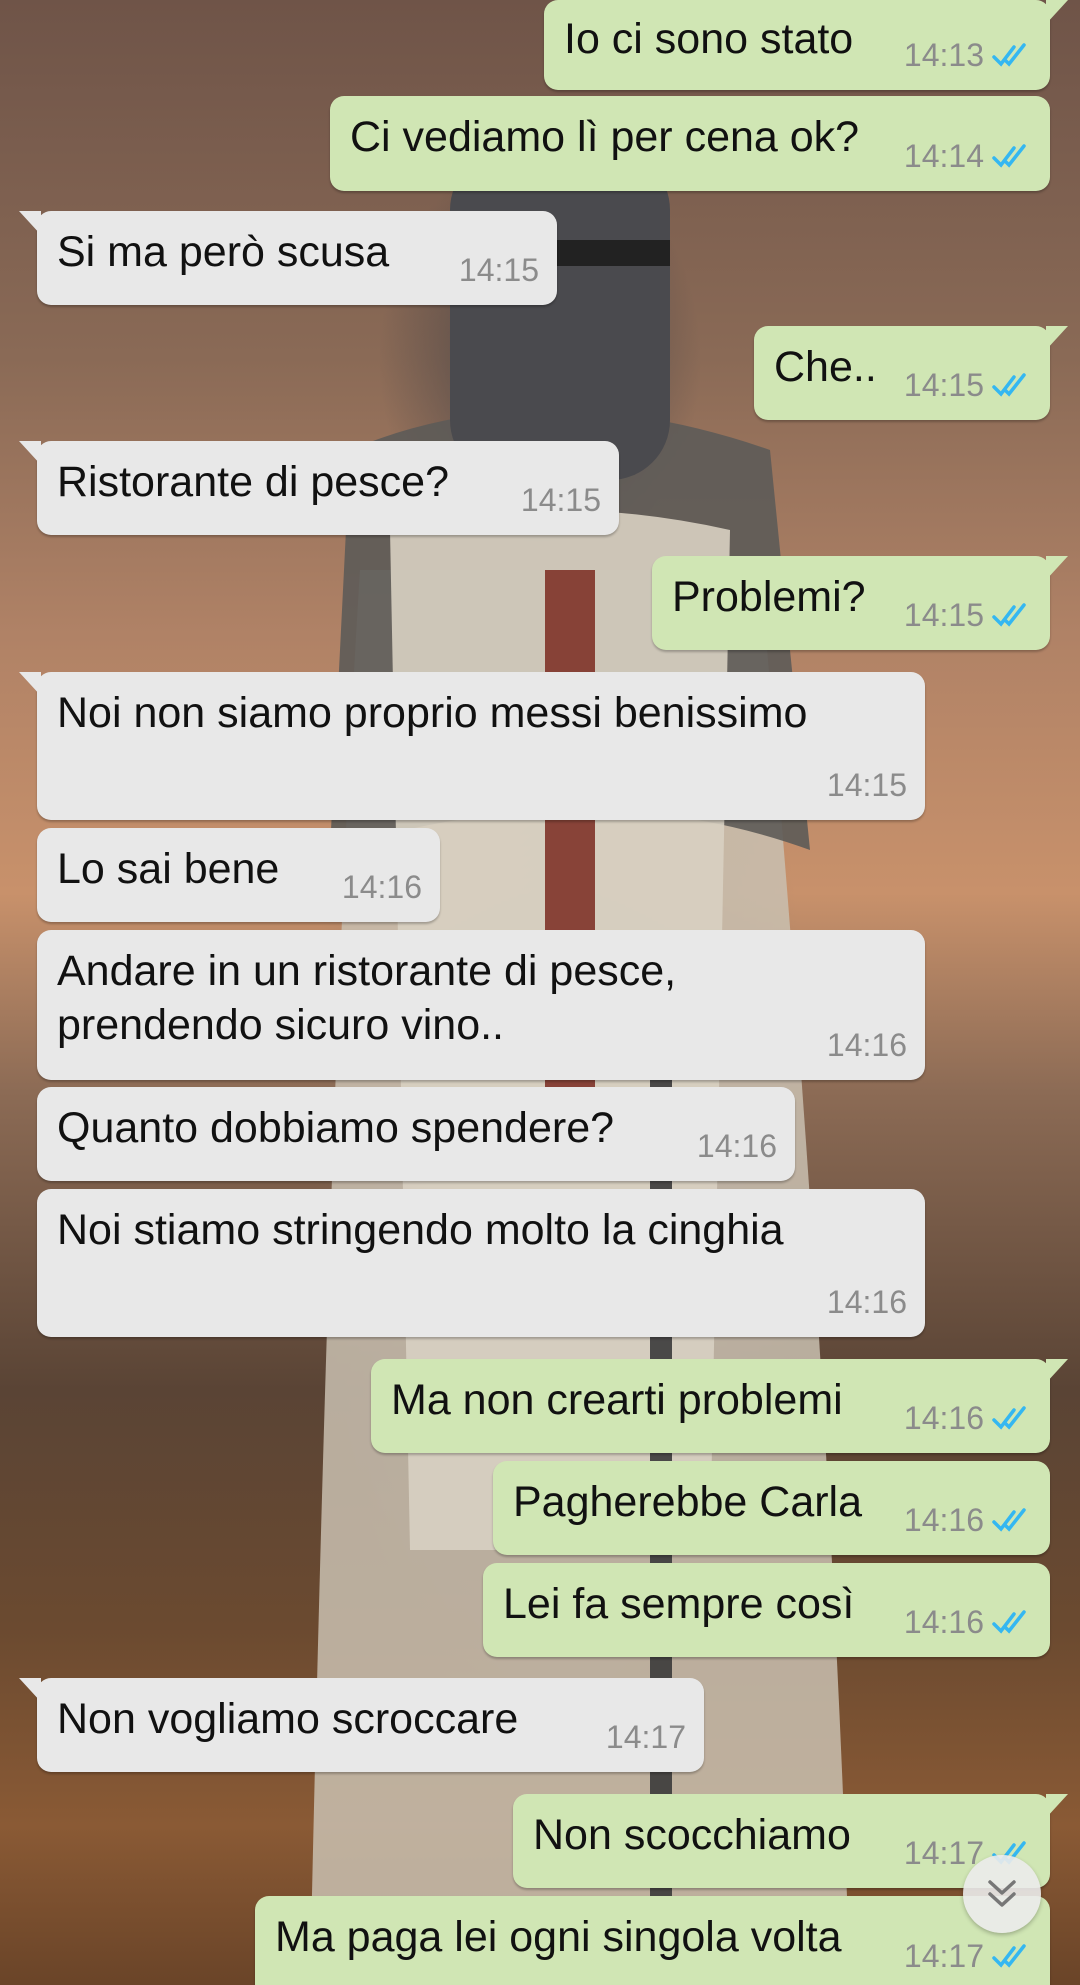  I want to click on message-text-line-1: Andare in un ristorante di pesce,, so click(367, 971).